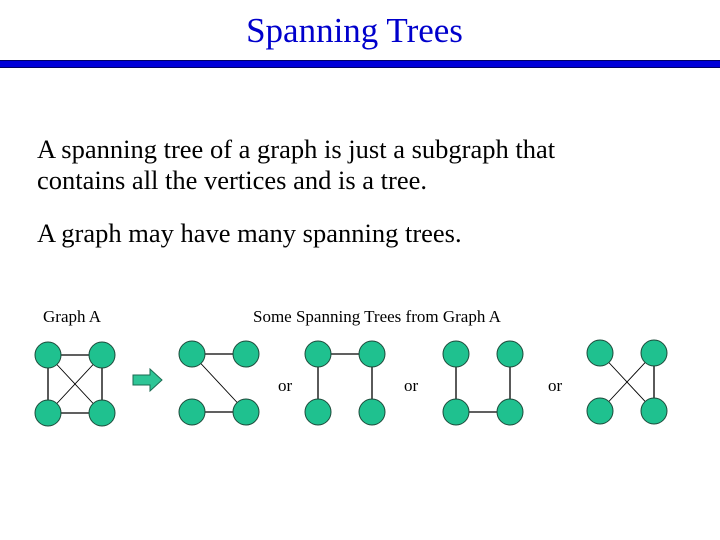  Describe the element at coordinates (510, 354) in the screenshot. I see `spanning-tree-3-node-top-right` at that location.